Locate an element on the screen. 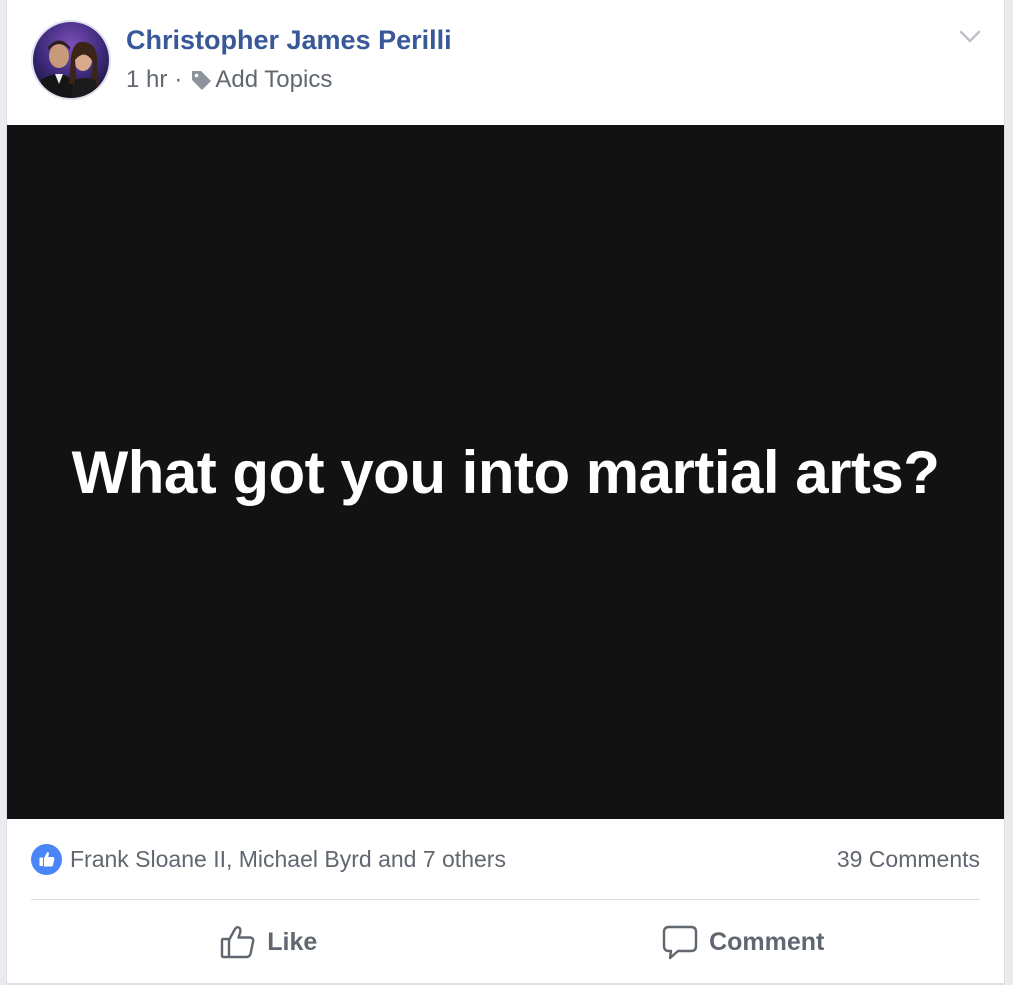 The width and height of the screenshot is (1013, 985). post-actions: Like Comment is located at coordinates (505, 942).